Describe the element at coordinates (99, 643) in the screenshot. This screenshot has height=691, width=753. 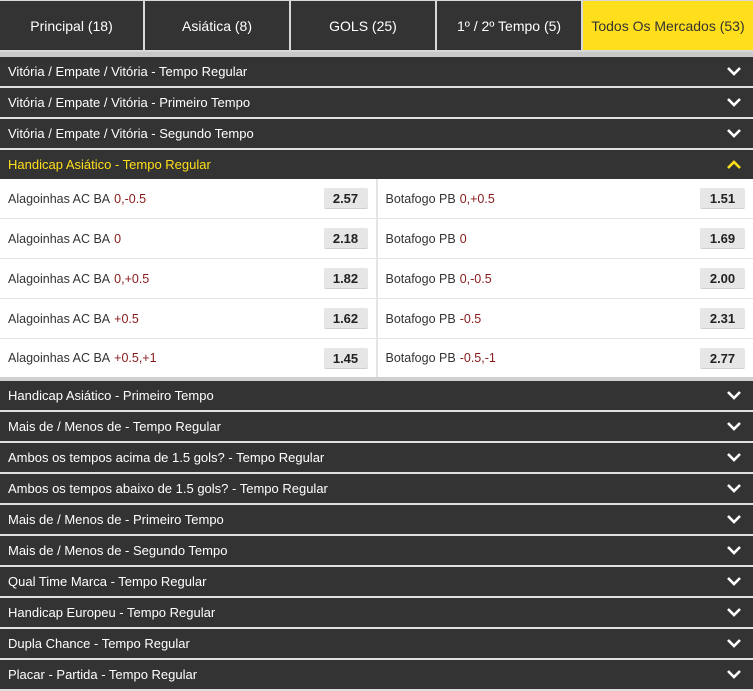
I see `market-title: Dupla Chance - Tempo Regular` at that location.